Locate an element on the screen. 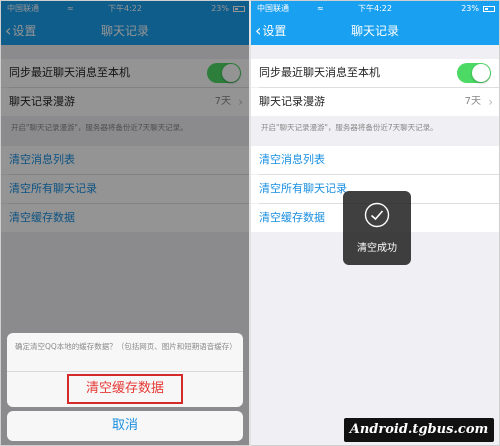  checkmark-icon is located at coordinates (377, 215).